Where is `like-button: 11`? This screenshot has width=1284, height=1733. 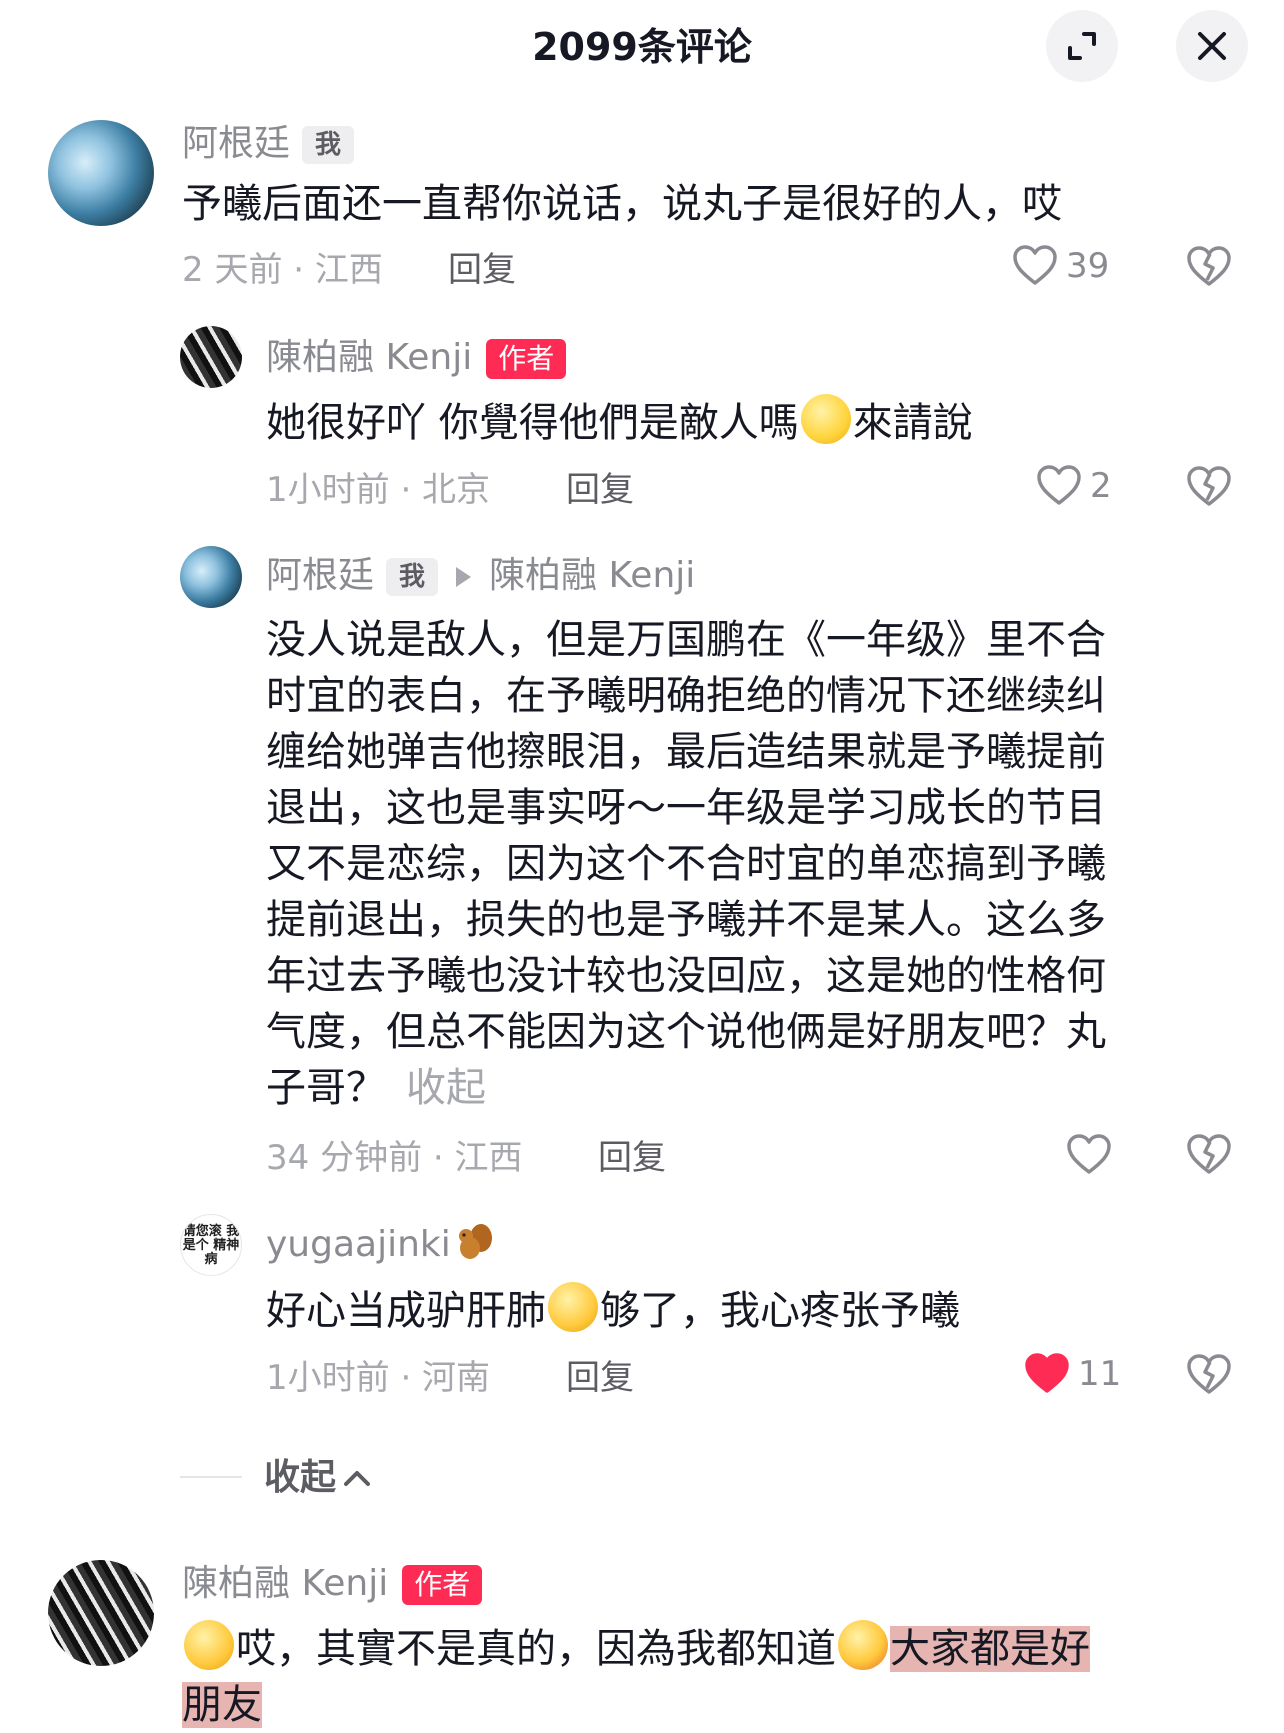 like-button: 11 is located at coordinates (1072, 1374).